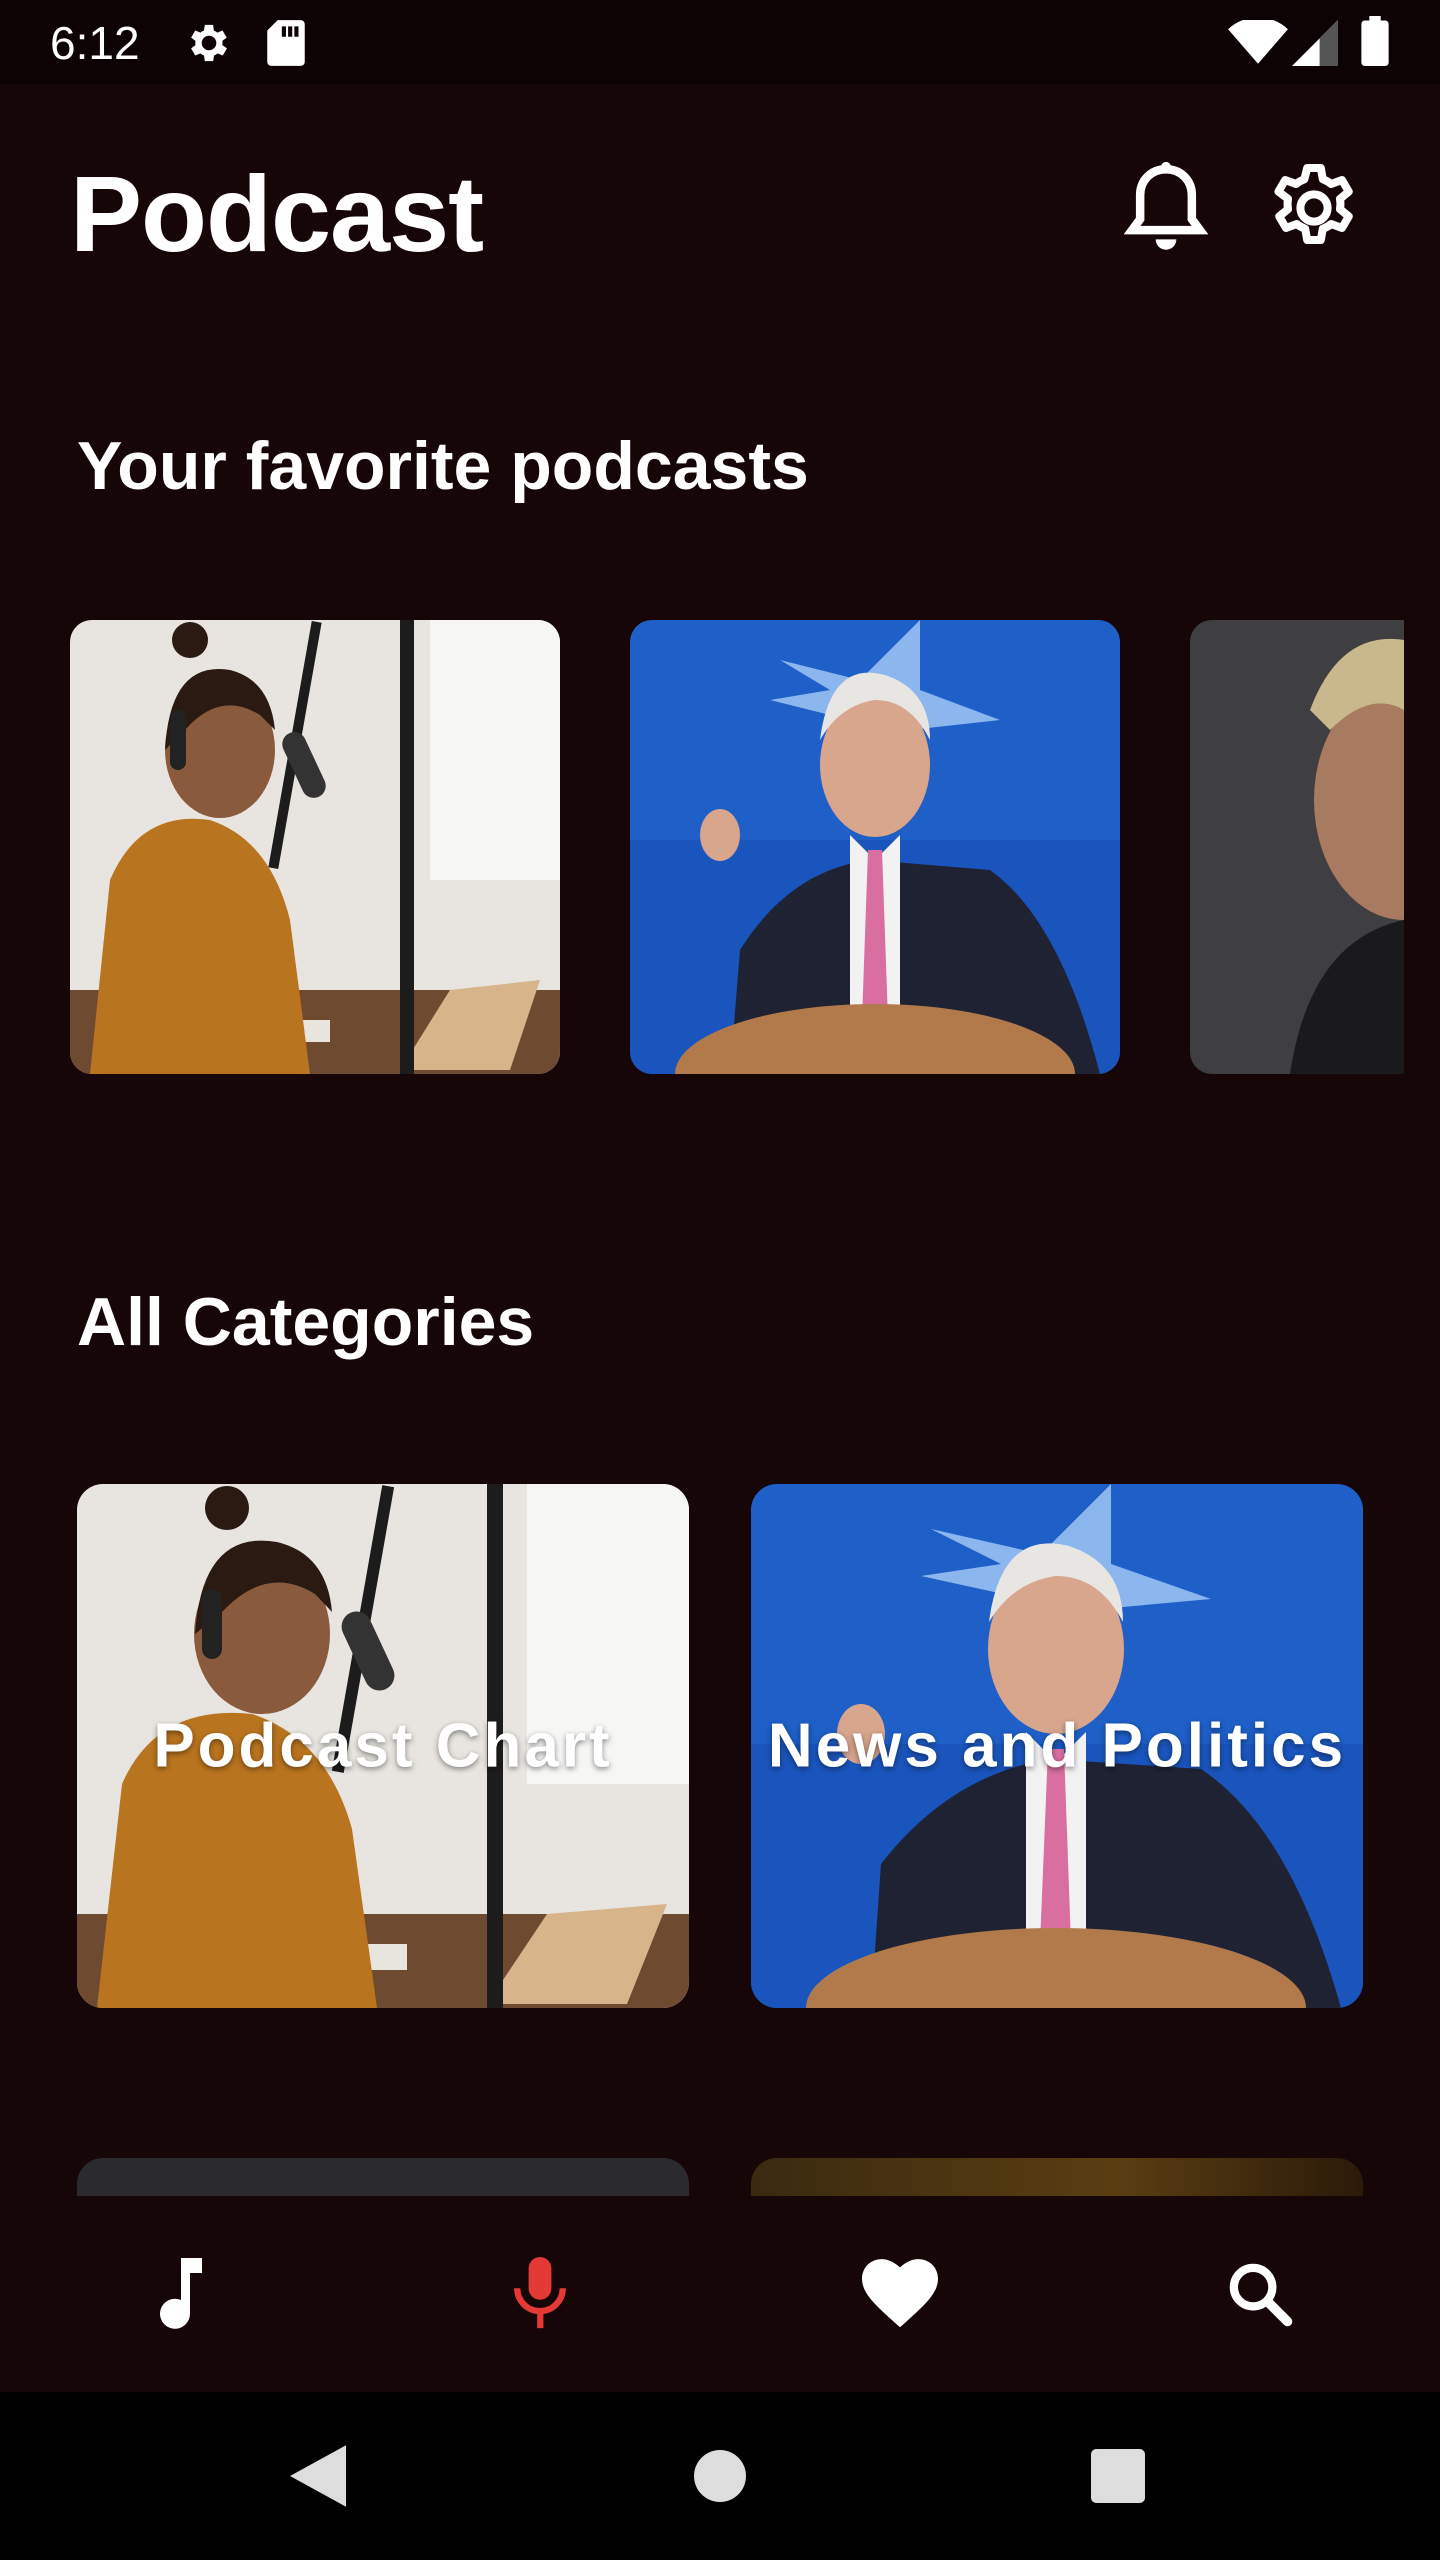 The width and height of the screenshot is (1440, 2560). What do you see at coordinates (720, 42) in the screenshot?
I see `status-bar: 6:12` at bounding box center [720, 42].